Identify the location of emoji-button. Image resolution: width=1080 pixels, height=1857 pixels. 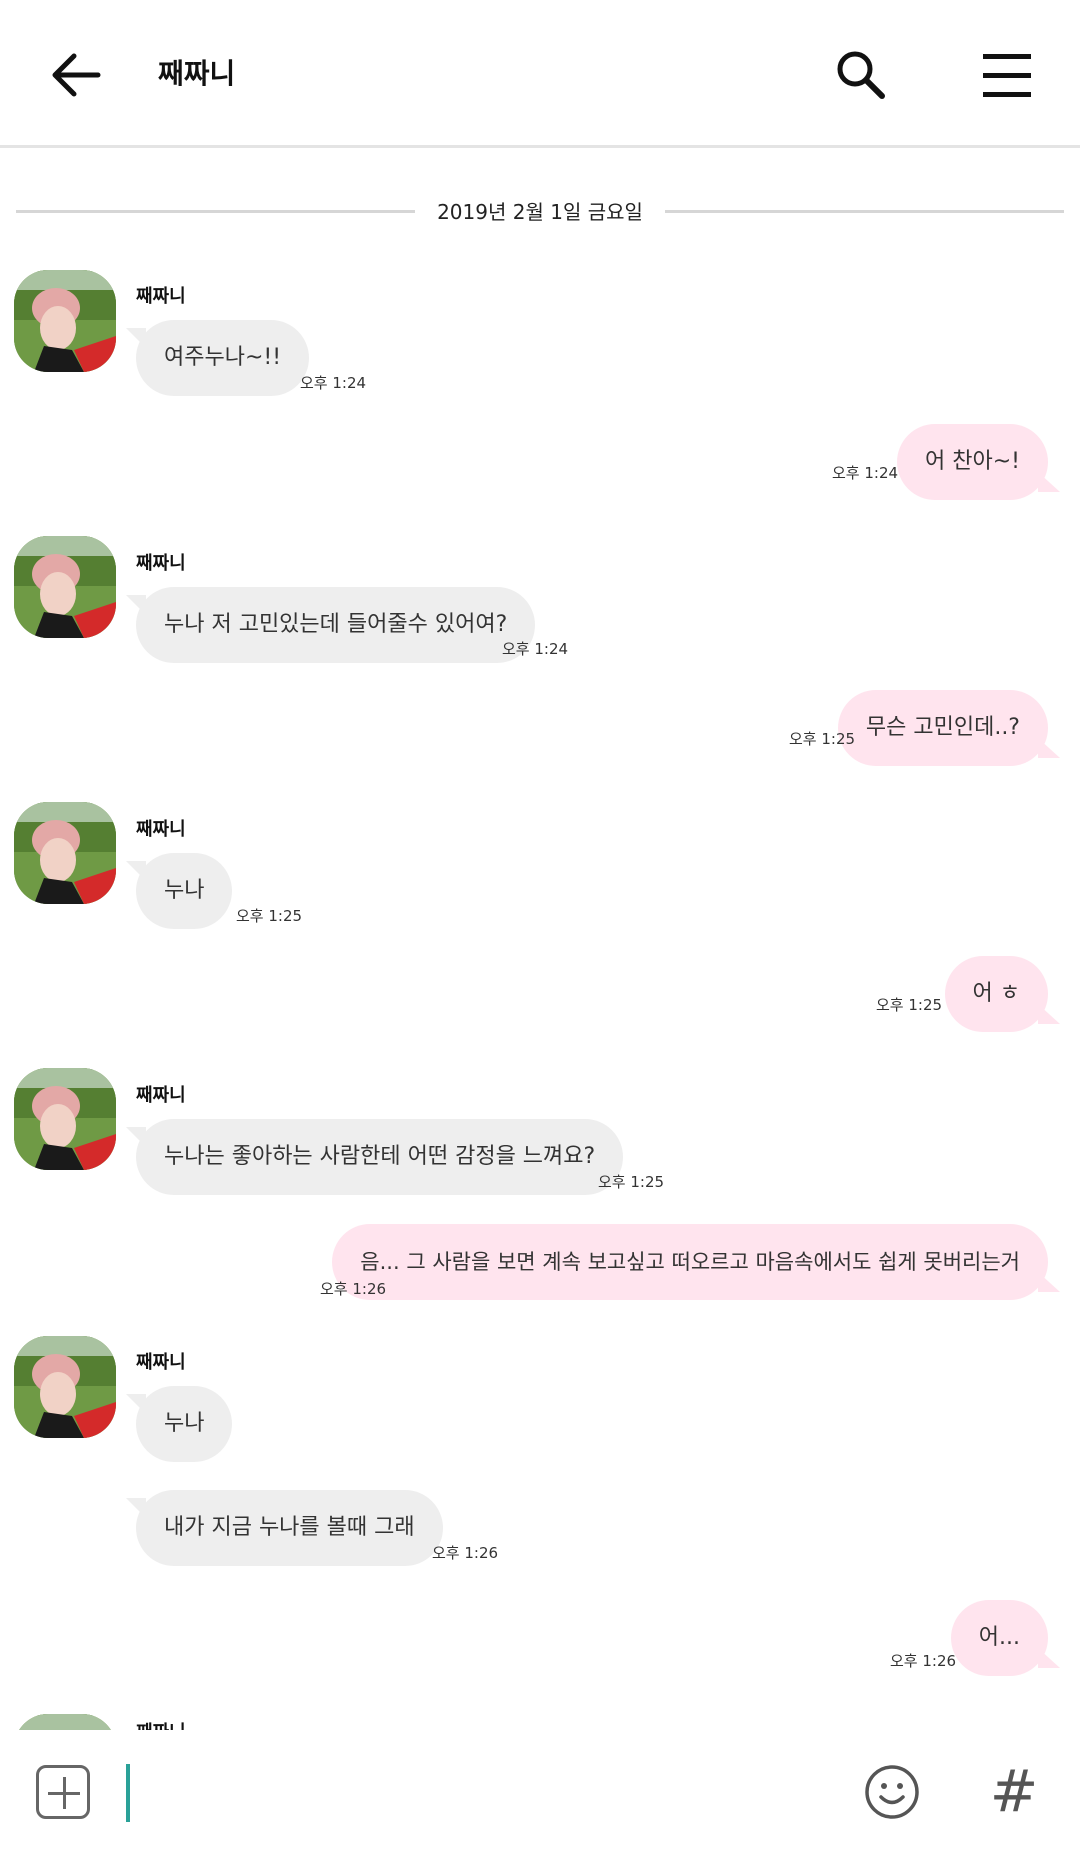
(892, 1792).